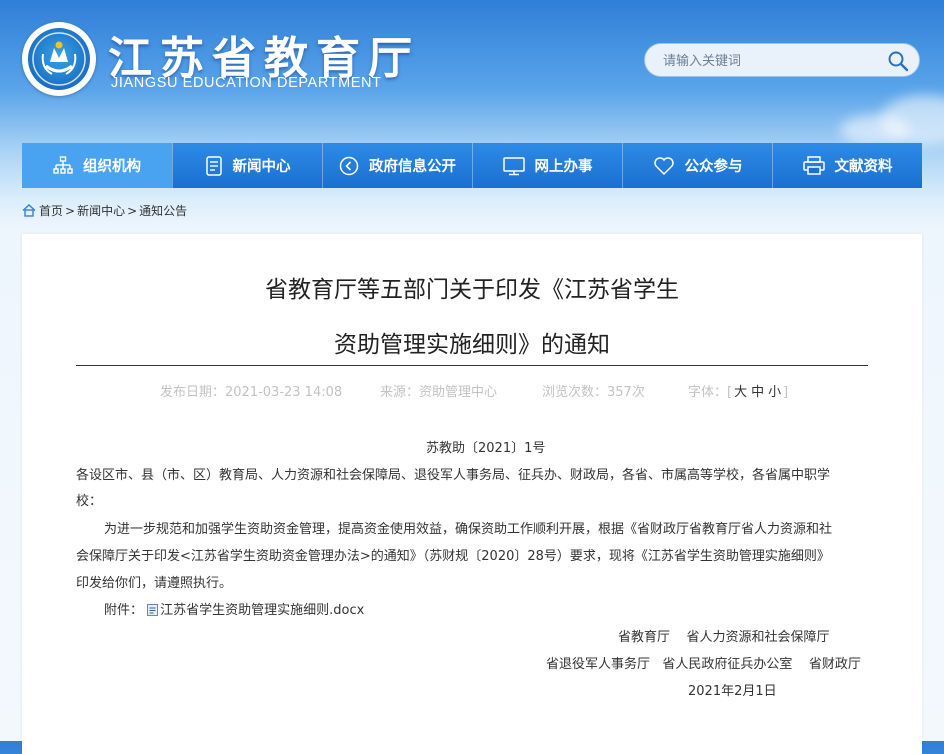  What do you see at coordinates (786, 392) in the screenshot?
I see `font-size-bracket: ]` at bounding box center [786, 392].